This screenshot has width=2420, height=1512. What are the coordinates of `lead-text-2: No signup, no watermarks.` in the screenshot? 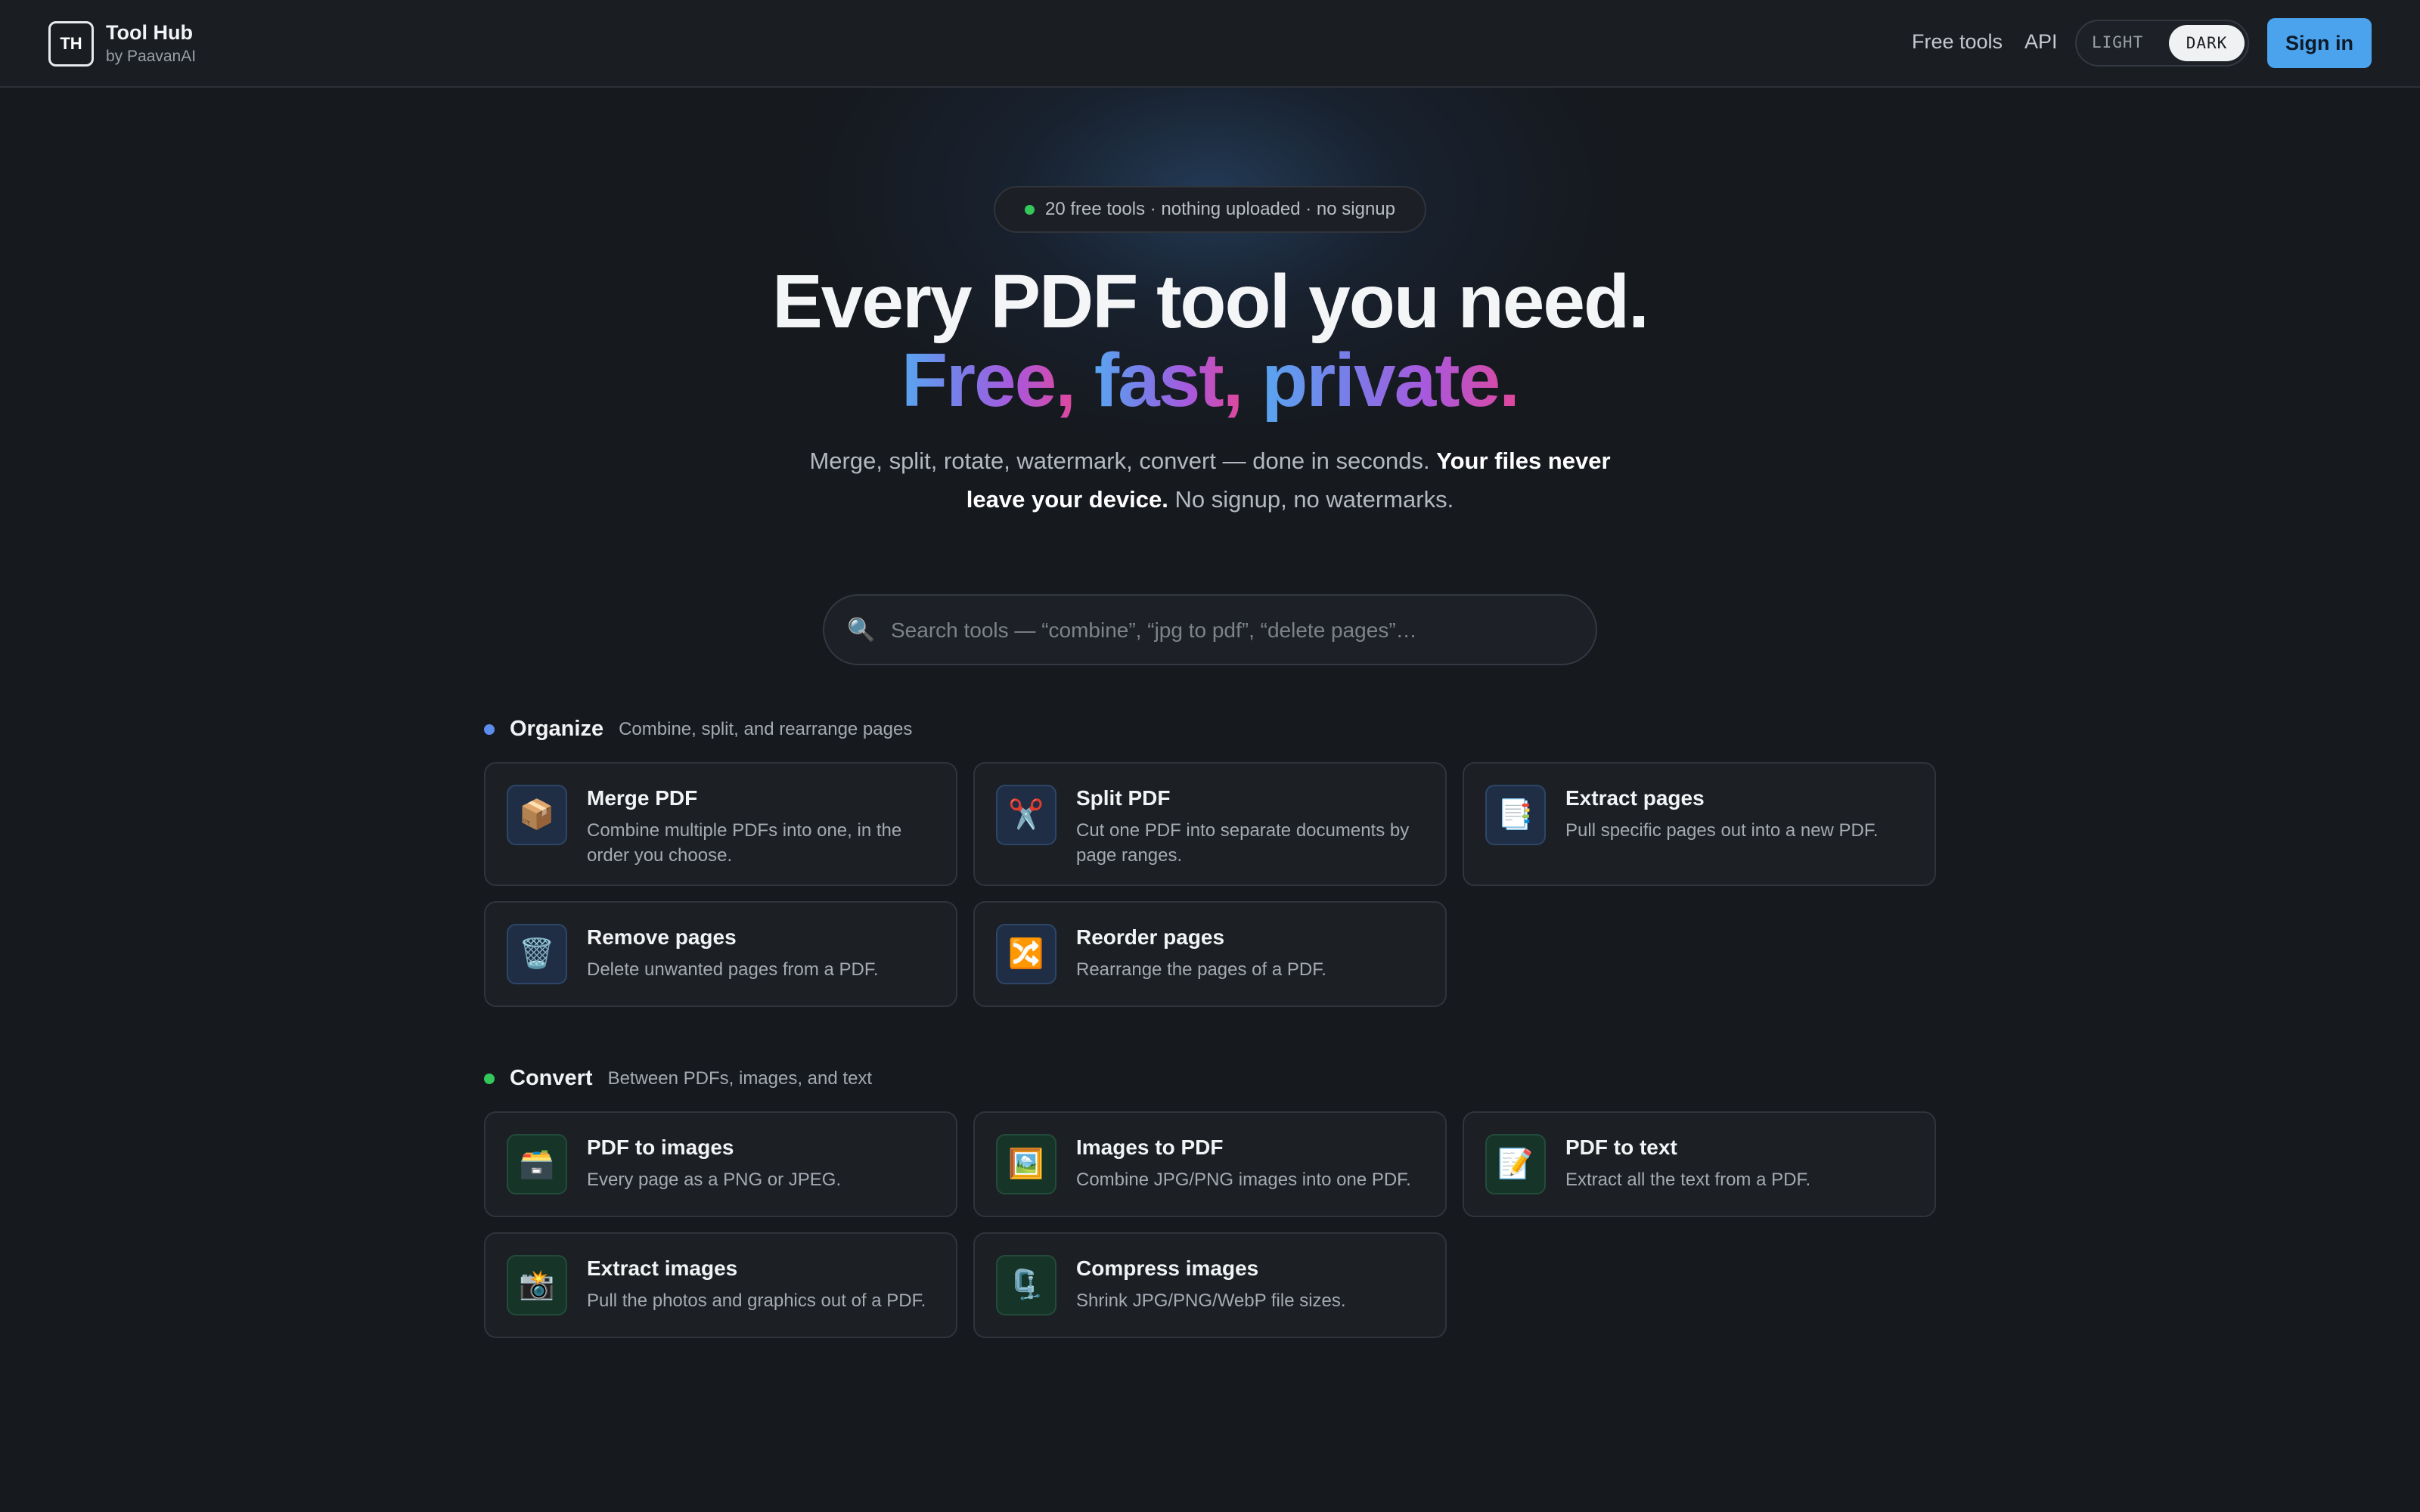 It's located at (1311, 500).